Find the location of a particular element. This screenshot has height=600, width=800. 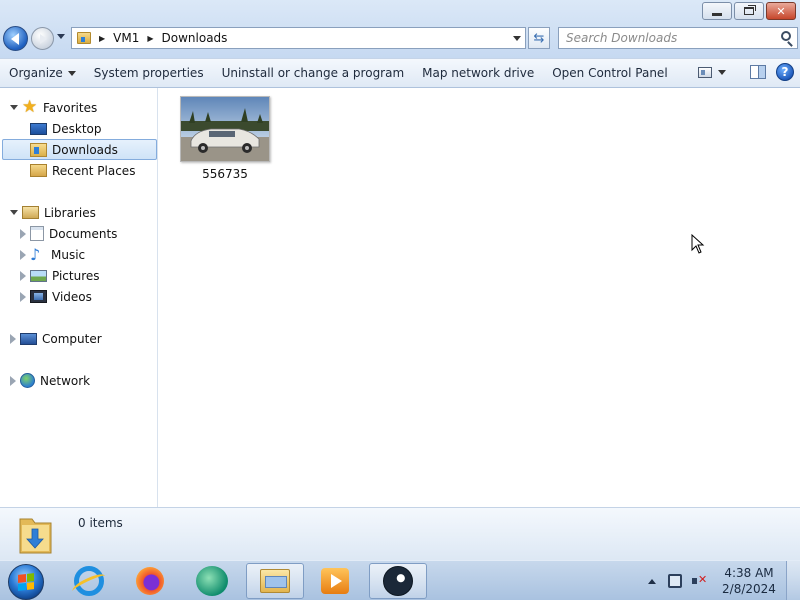

nav-pictures: Pictures is located at coordinates (60, 275).